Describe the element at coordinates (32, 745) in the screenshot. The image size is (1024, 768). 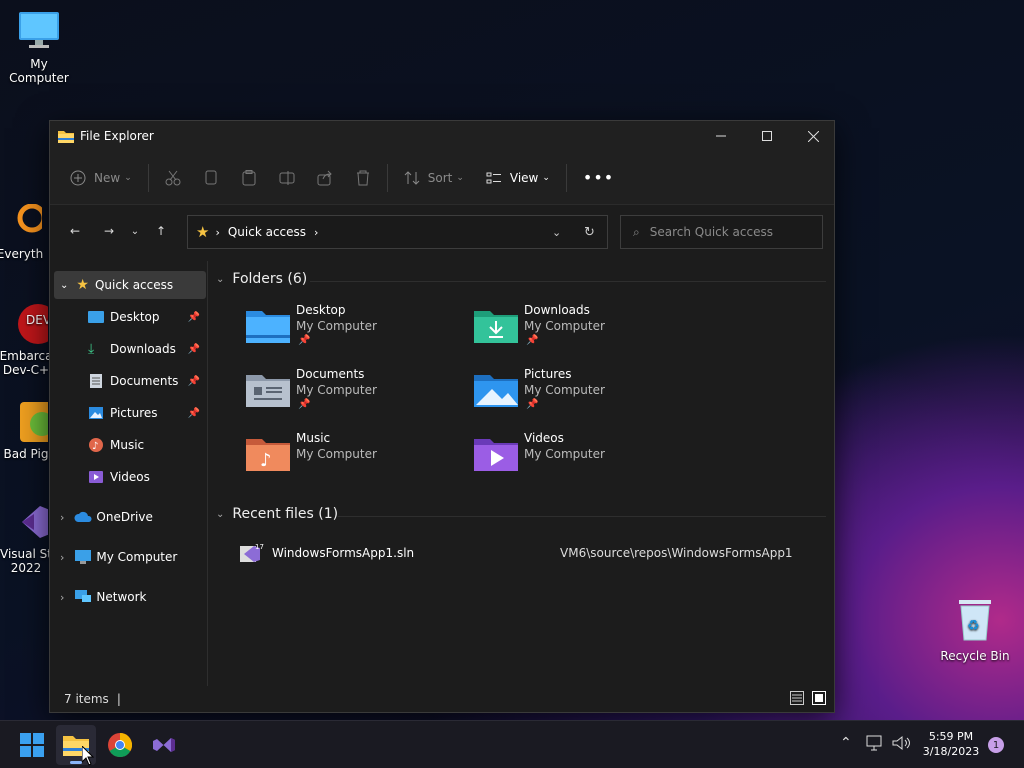
I see `start-button` at that location.